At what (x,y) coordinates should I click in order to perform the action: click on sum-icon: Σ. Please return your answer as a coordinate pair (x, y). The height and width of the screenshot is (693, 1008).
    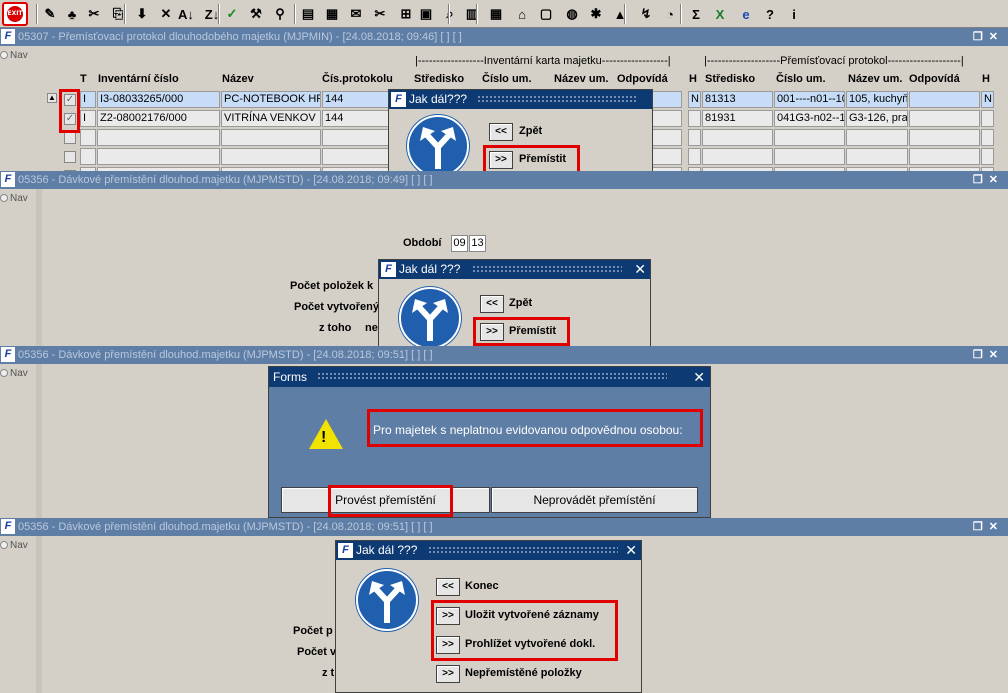
    Looking at the image, I should click on (696, 14).